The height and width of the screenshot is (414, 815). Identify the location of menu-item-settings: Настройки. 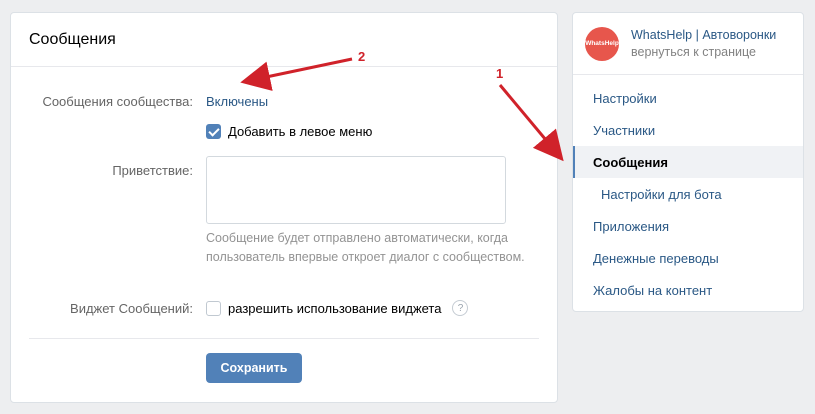
(688, 98).